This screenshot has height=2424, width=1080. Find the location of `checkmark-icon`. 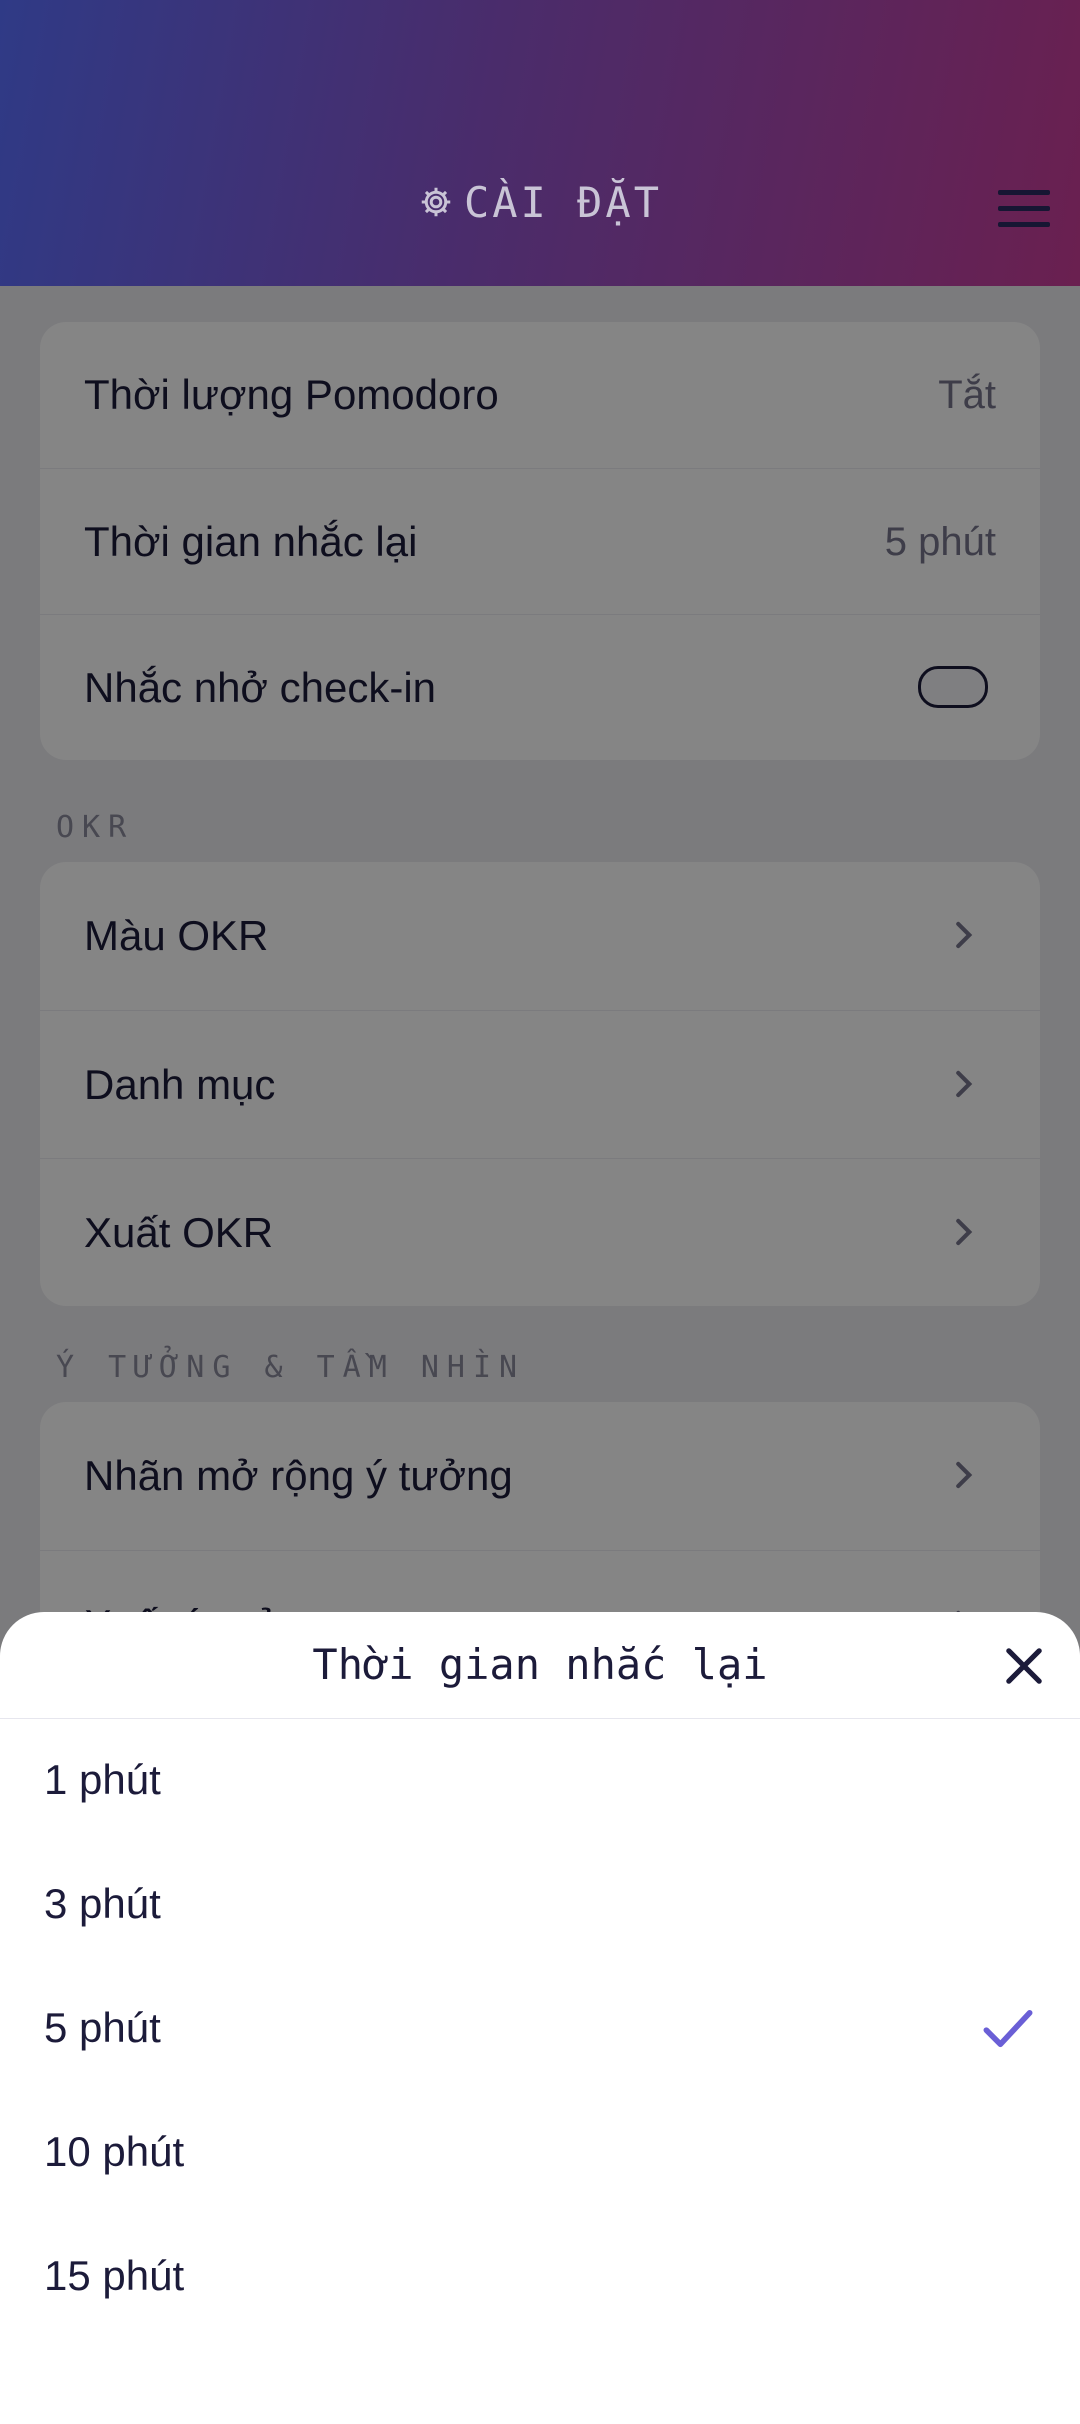

checkmark-icon is located at coordinates (1008, 2029).